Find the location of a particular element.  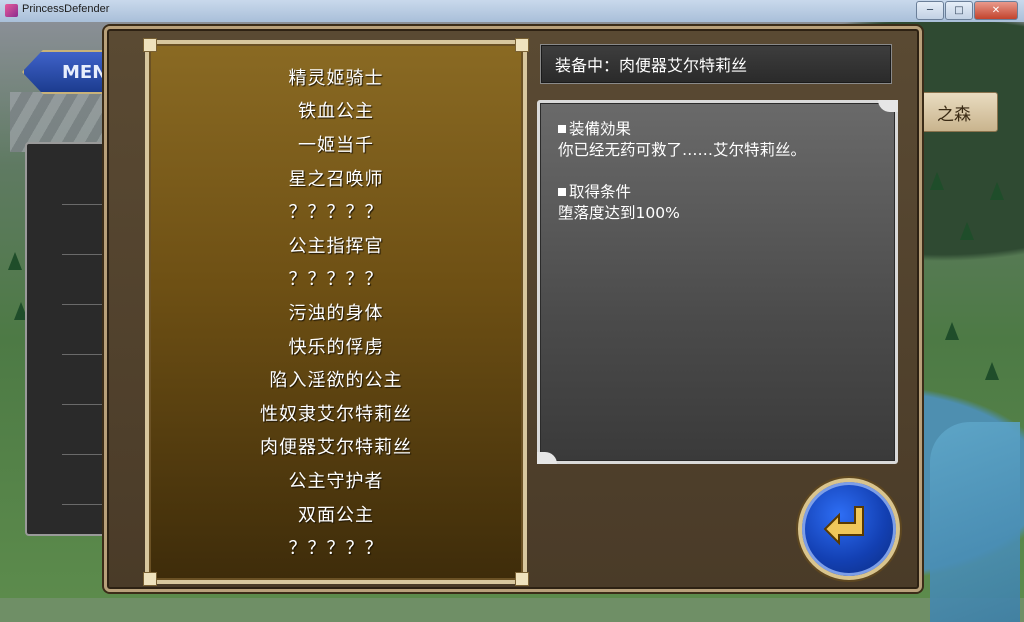

equipped-title-header: 装备中：肉便器艾尔特莉丝 is located at coordinates (716, 64).